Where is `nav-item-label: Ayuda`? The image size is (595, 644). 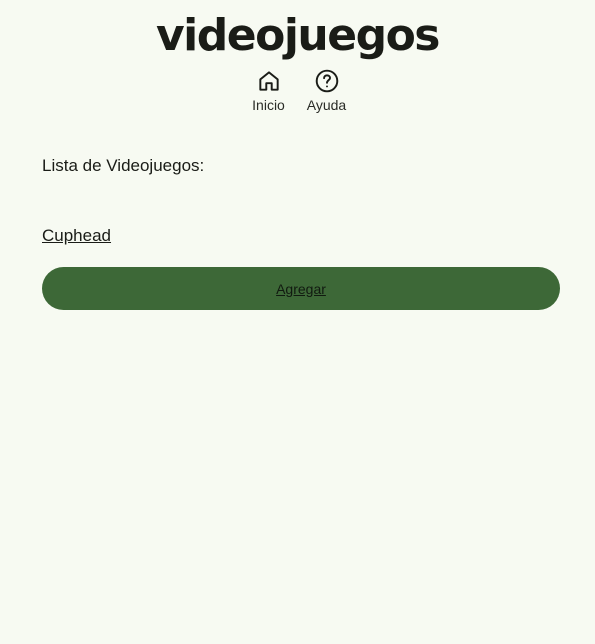 nav-item-label: Ayuda is located at coordinates (326, 105).